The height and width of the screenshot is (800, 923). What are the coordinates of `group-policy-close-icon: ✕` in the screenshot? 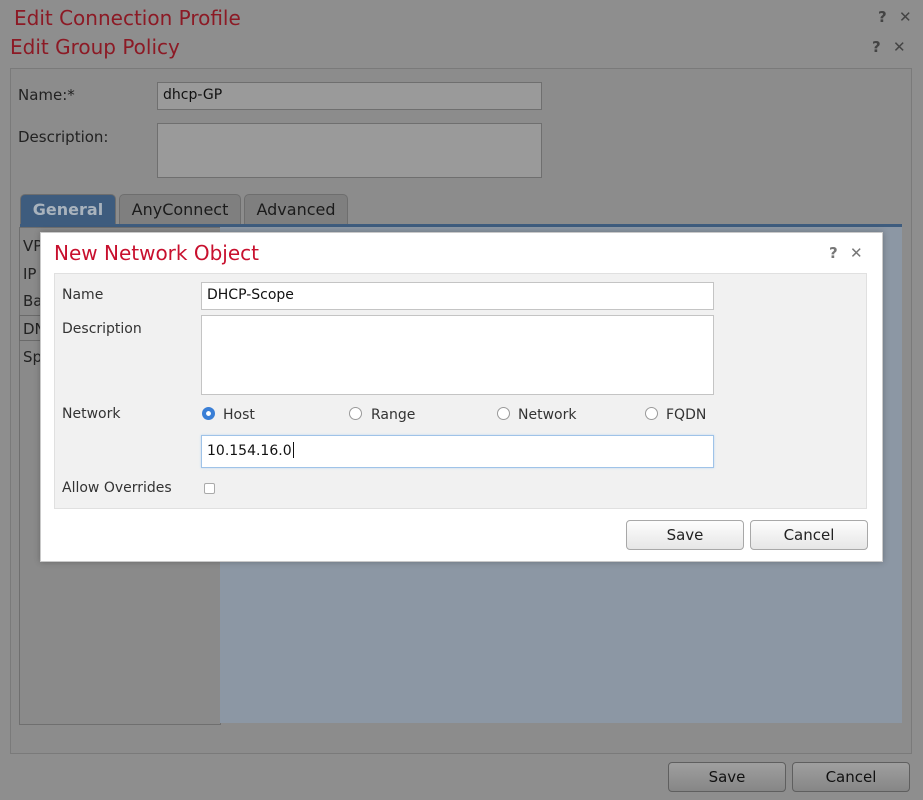 It's located at (899, 47).